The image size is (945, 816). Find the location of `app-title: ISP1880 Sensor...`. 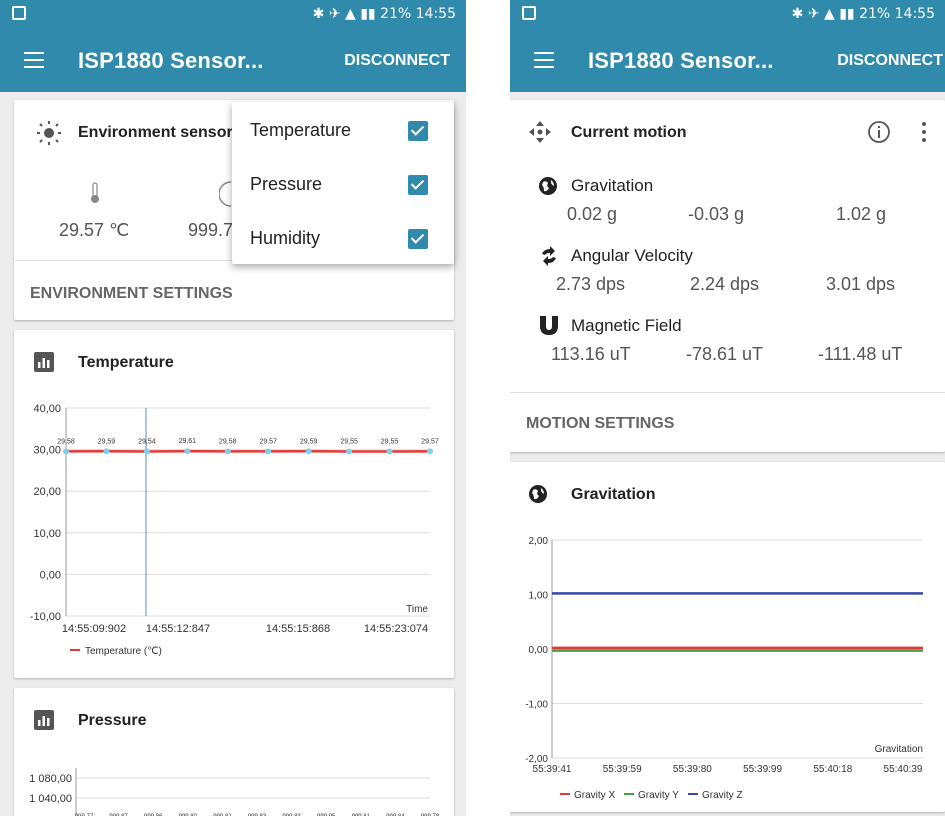

app-title: ISP1880 Sensor... is located at coordinates (681, 60).